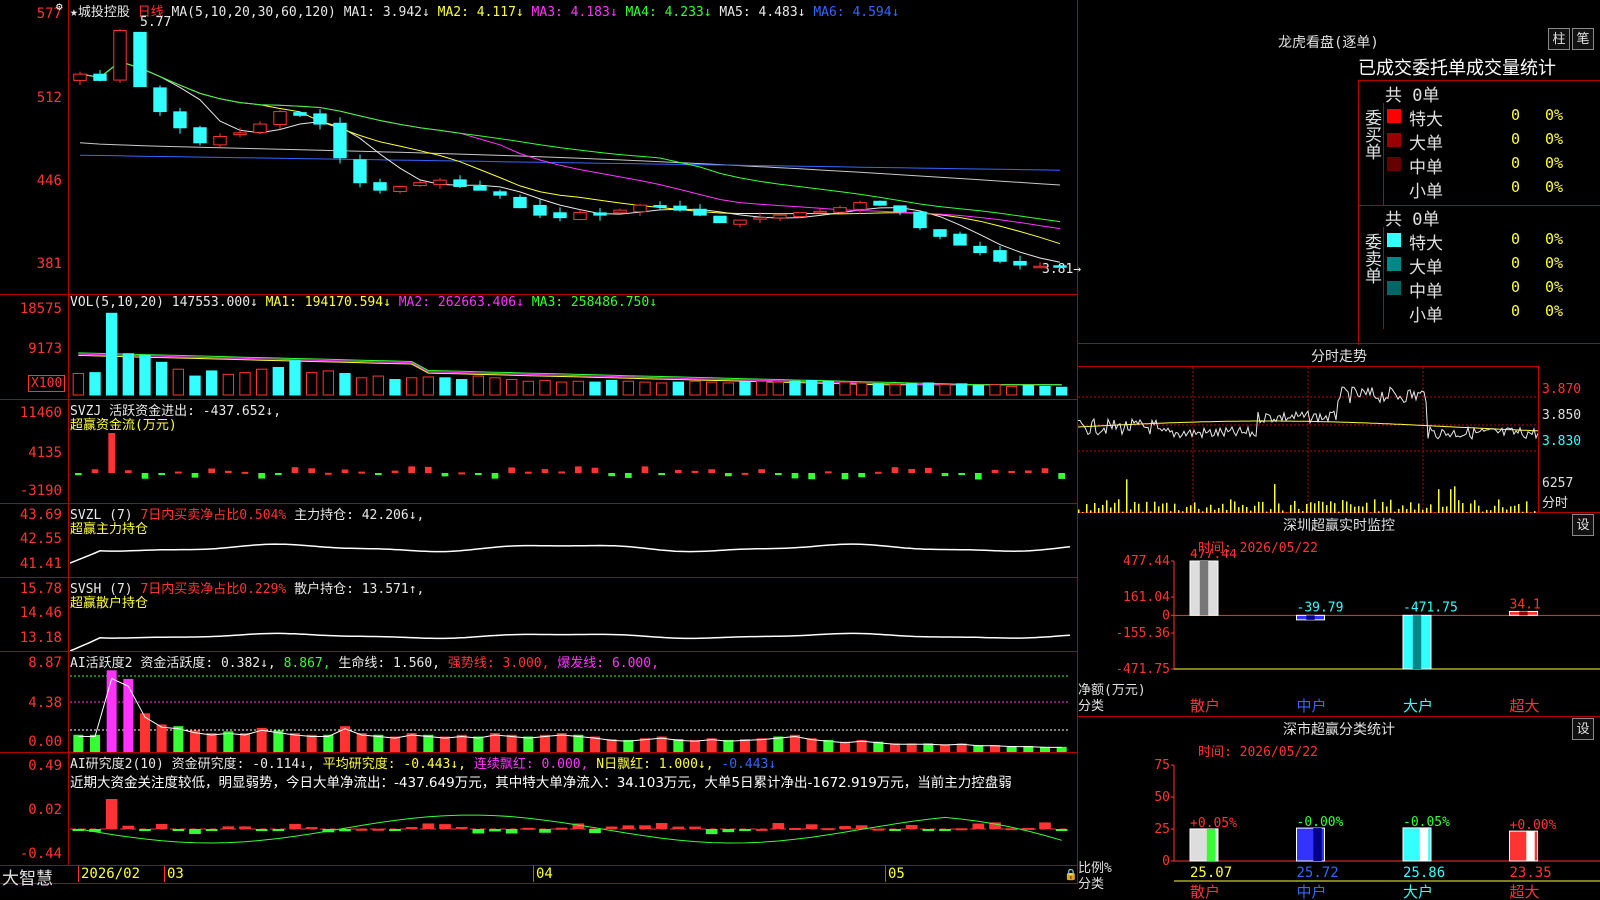 The height and width of the screenshot is (900, 1600). What do you see at coordinates (1310, 617) in the screenshot?
I see `sz-monitor-bar-shade` at bounding box center [1310, 617].